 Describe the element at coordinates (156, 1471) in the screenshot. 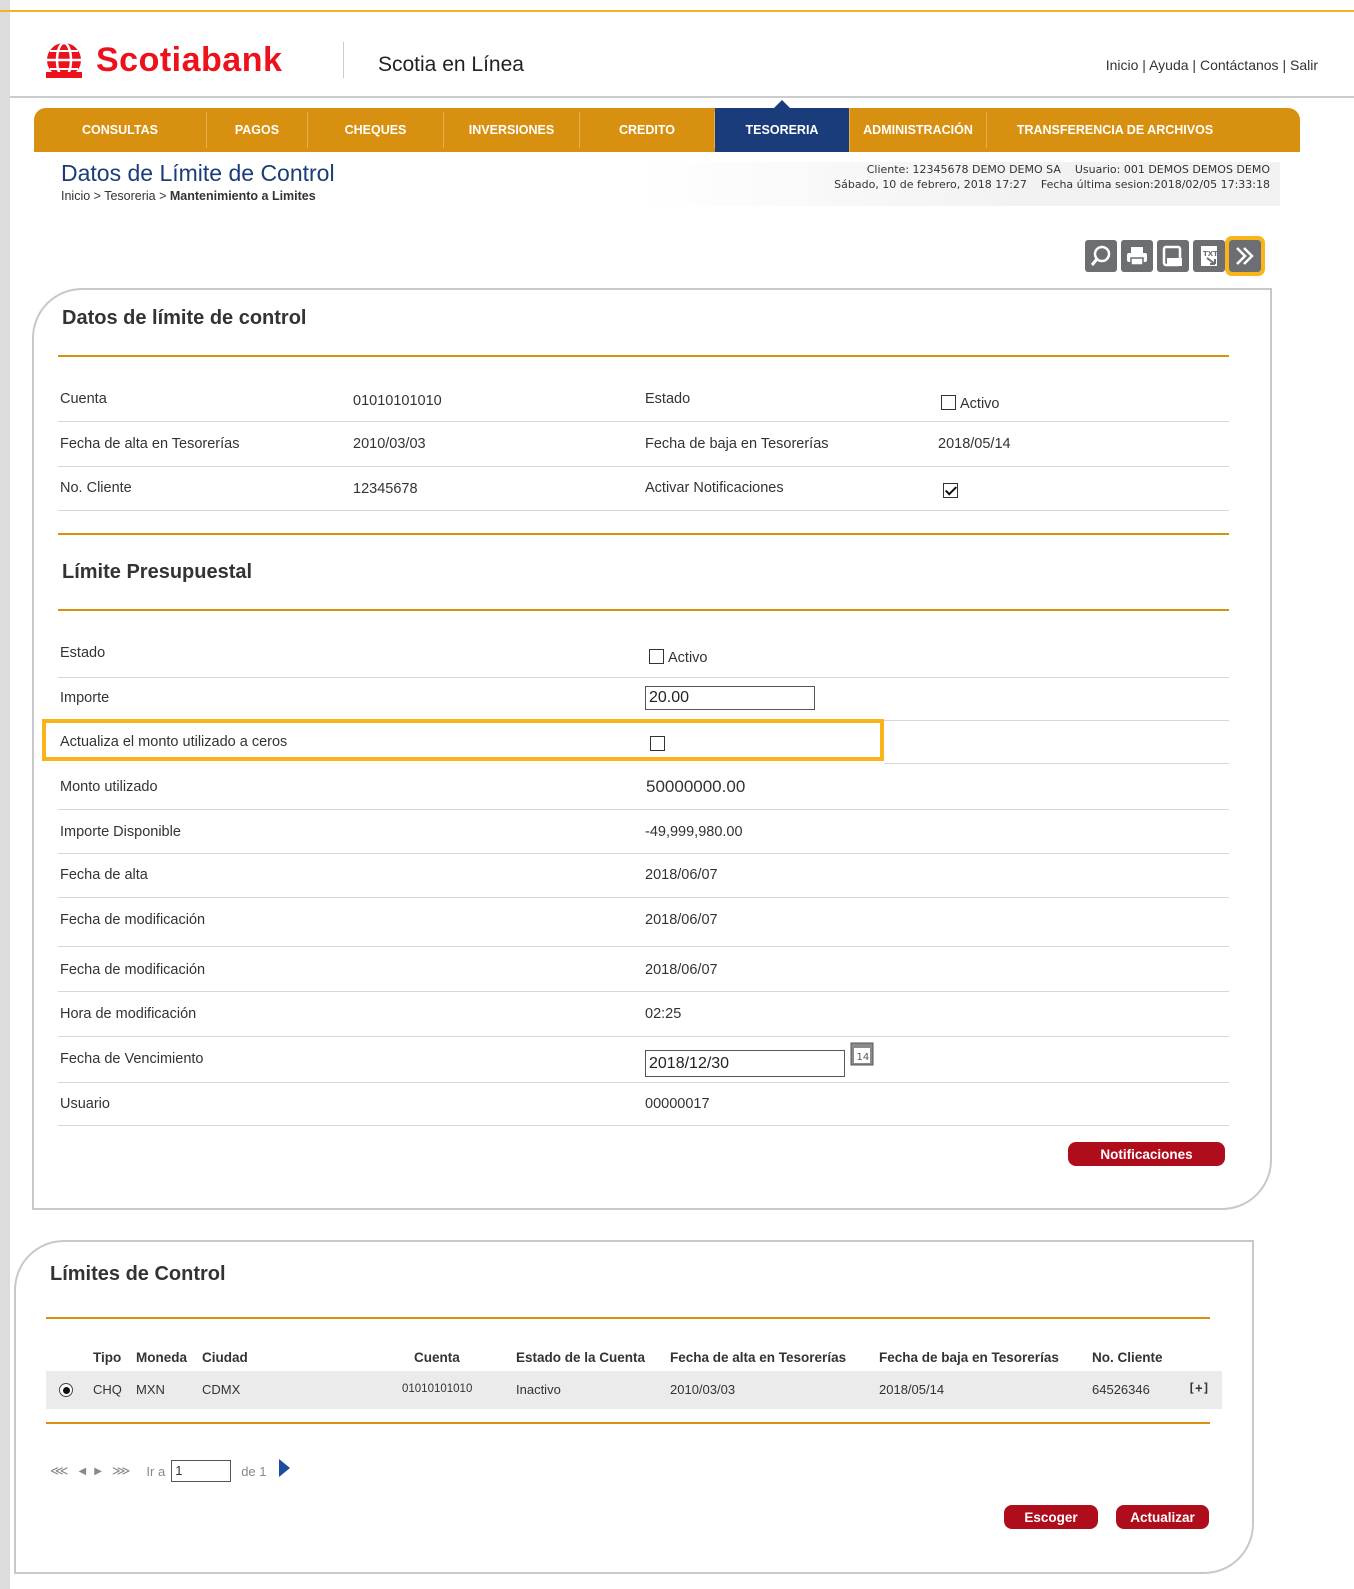

I see `ir-a-label: Ir a` at that location.